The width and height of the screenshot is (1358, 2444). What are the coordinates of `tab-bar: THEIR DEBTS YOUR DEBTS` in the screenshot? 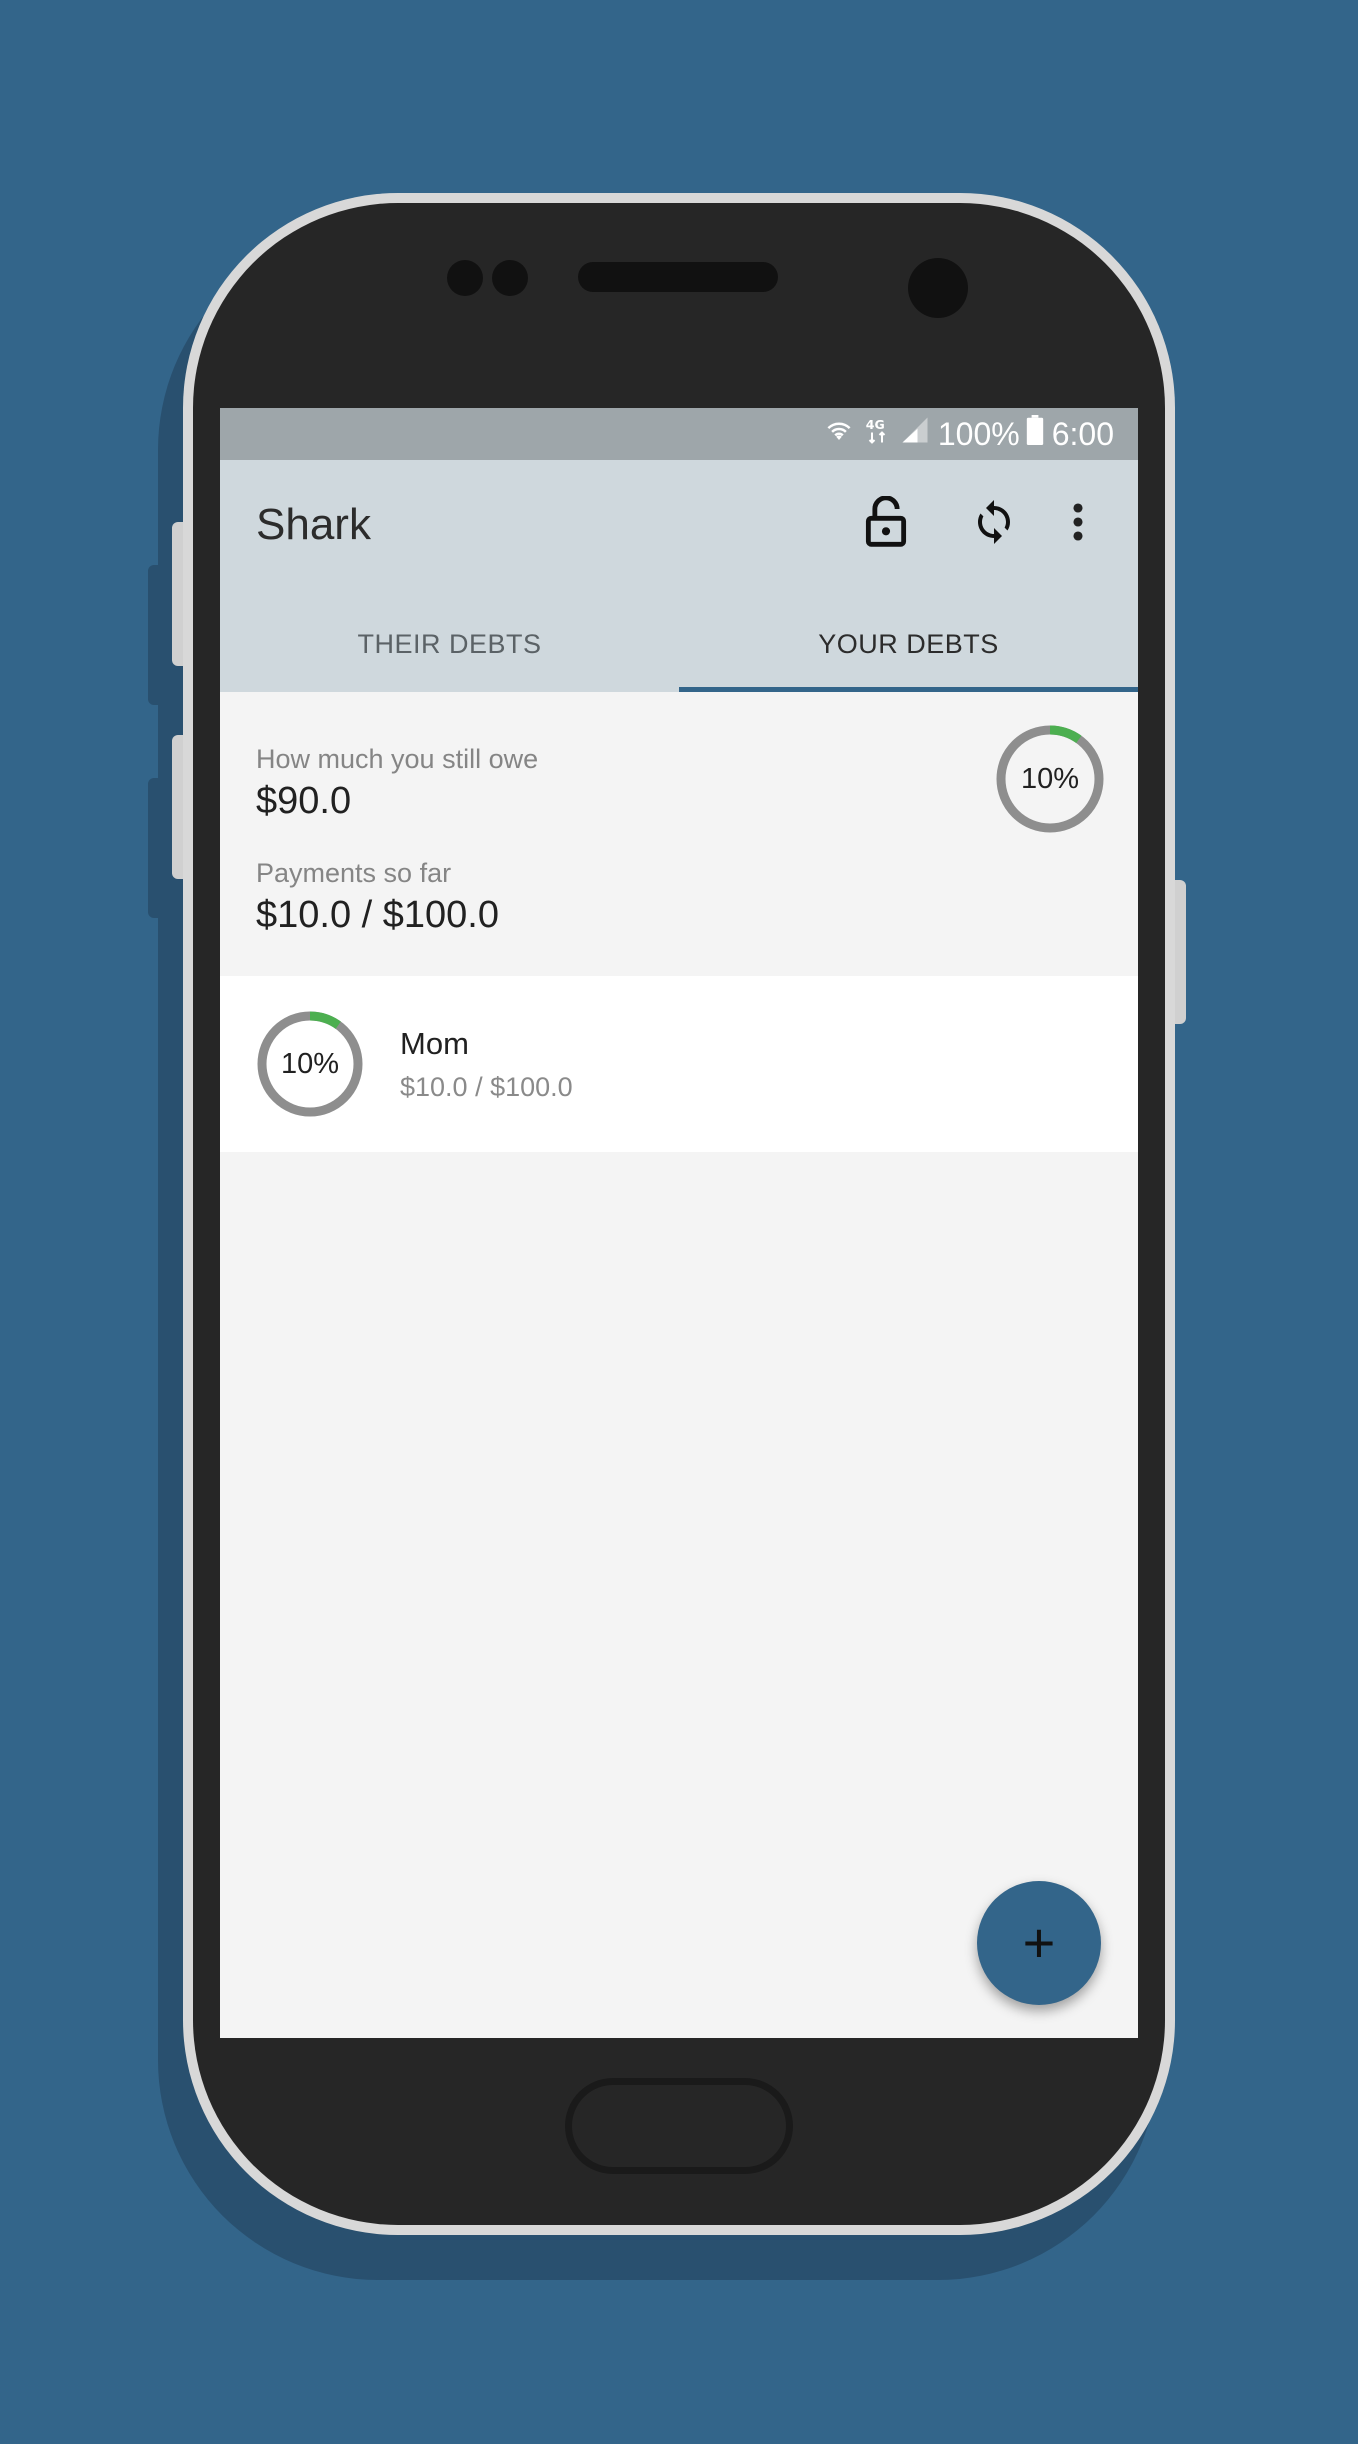 It's located at (679, 644).